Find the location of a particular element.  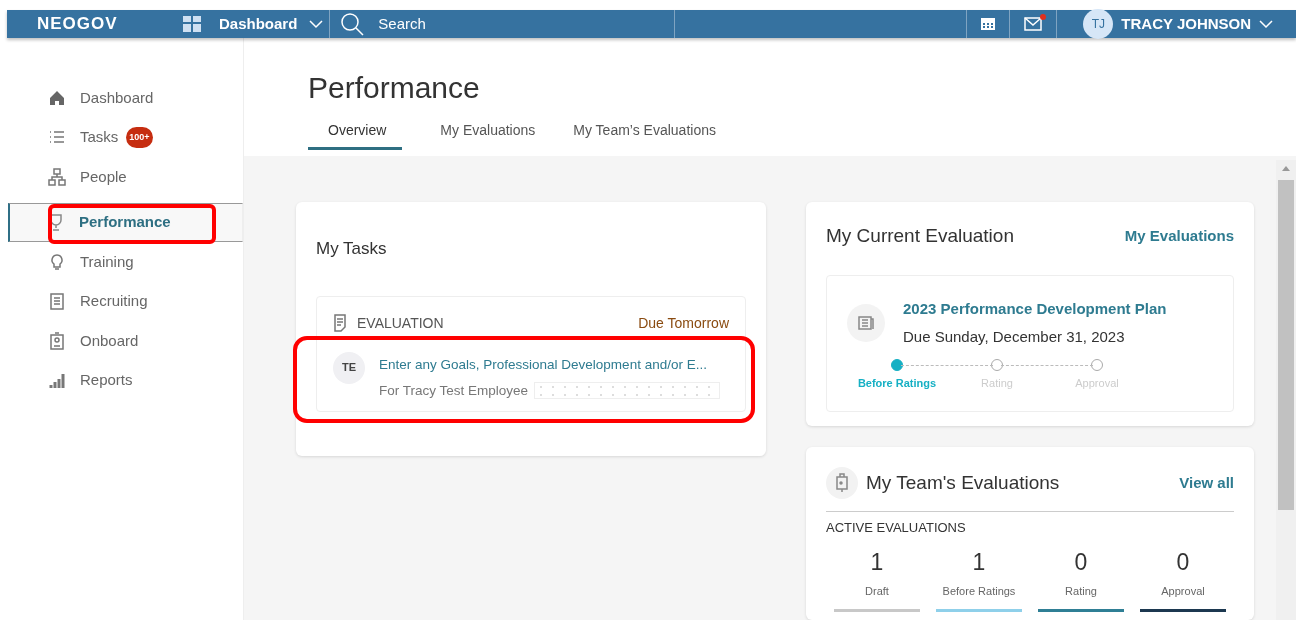

hierarchy-icon is located at coordinates (57, 176).